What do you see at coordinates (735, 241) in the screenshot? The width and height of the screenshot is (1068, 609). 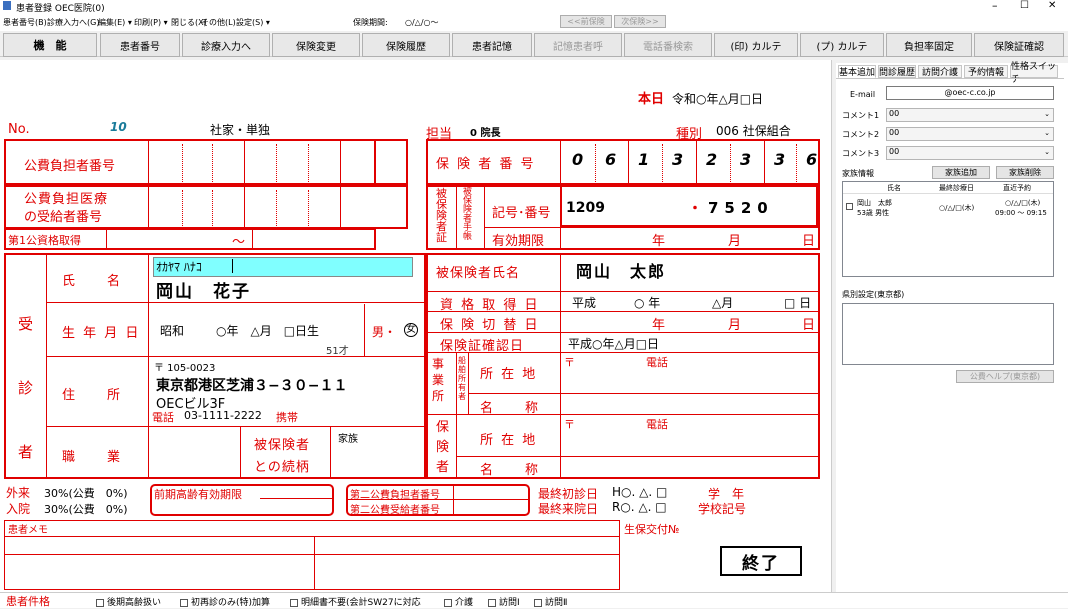 I see `yuko-month: 月` at bounding box center [735, 241].